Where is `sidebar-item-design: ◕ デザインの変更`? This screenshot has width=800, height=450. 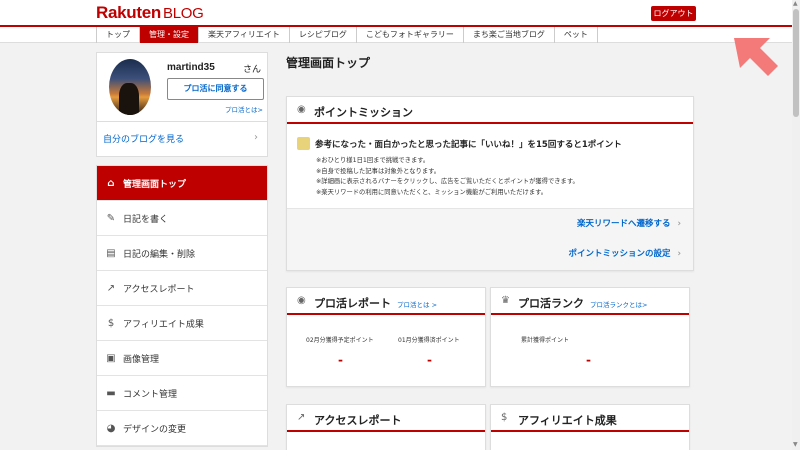 sidebar-item-design: ◕ デザインの変更 is located at coordinates (182, 428).